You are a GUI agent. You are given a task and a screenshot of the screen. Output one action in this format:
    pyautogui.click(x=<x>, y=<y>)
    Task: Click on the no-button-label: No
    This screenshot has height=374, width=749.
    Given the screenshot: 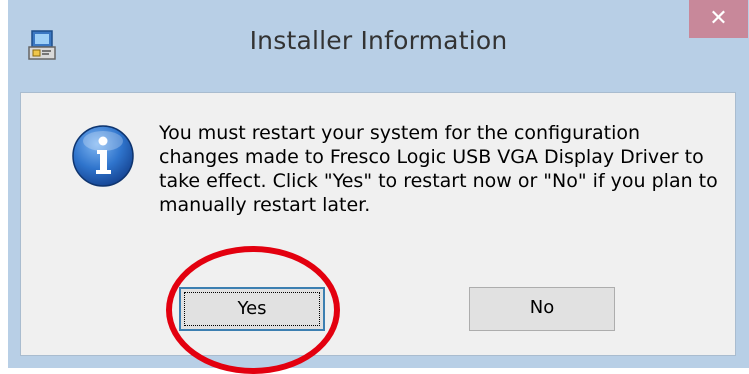 What is the action you would take?
    pyautogui.click(x=542, y=307)
    